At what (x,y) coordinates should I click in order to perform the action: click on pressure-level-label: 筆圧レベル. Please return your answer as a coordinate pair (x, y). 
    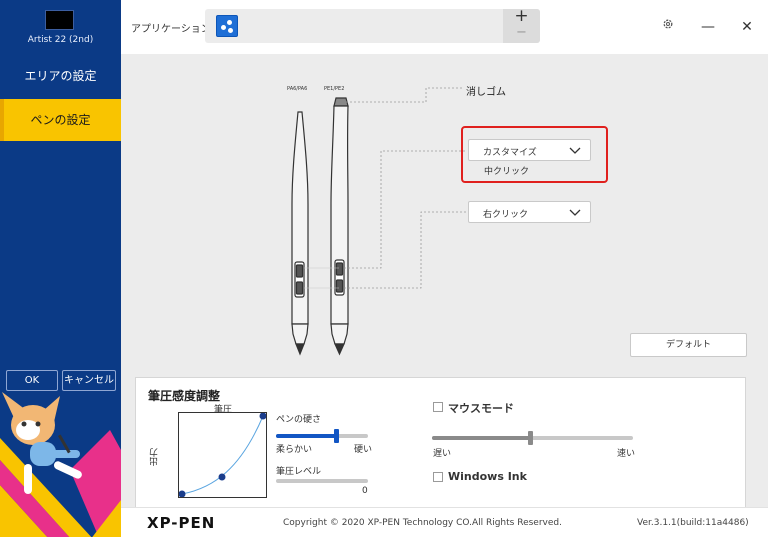
    Looking at the image, I should click on (299, 472).